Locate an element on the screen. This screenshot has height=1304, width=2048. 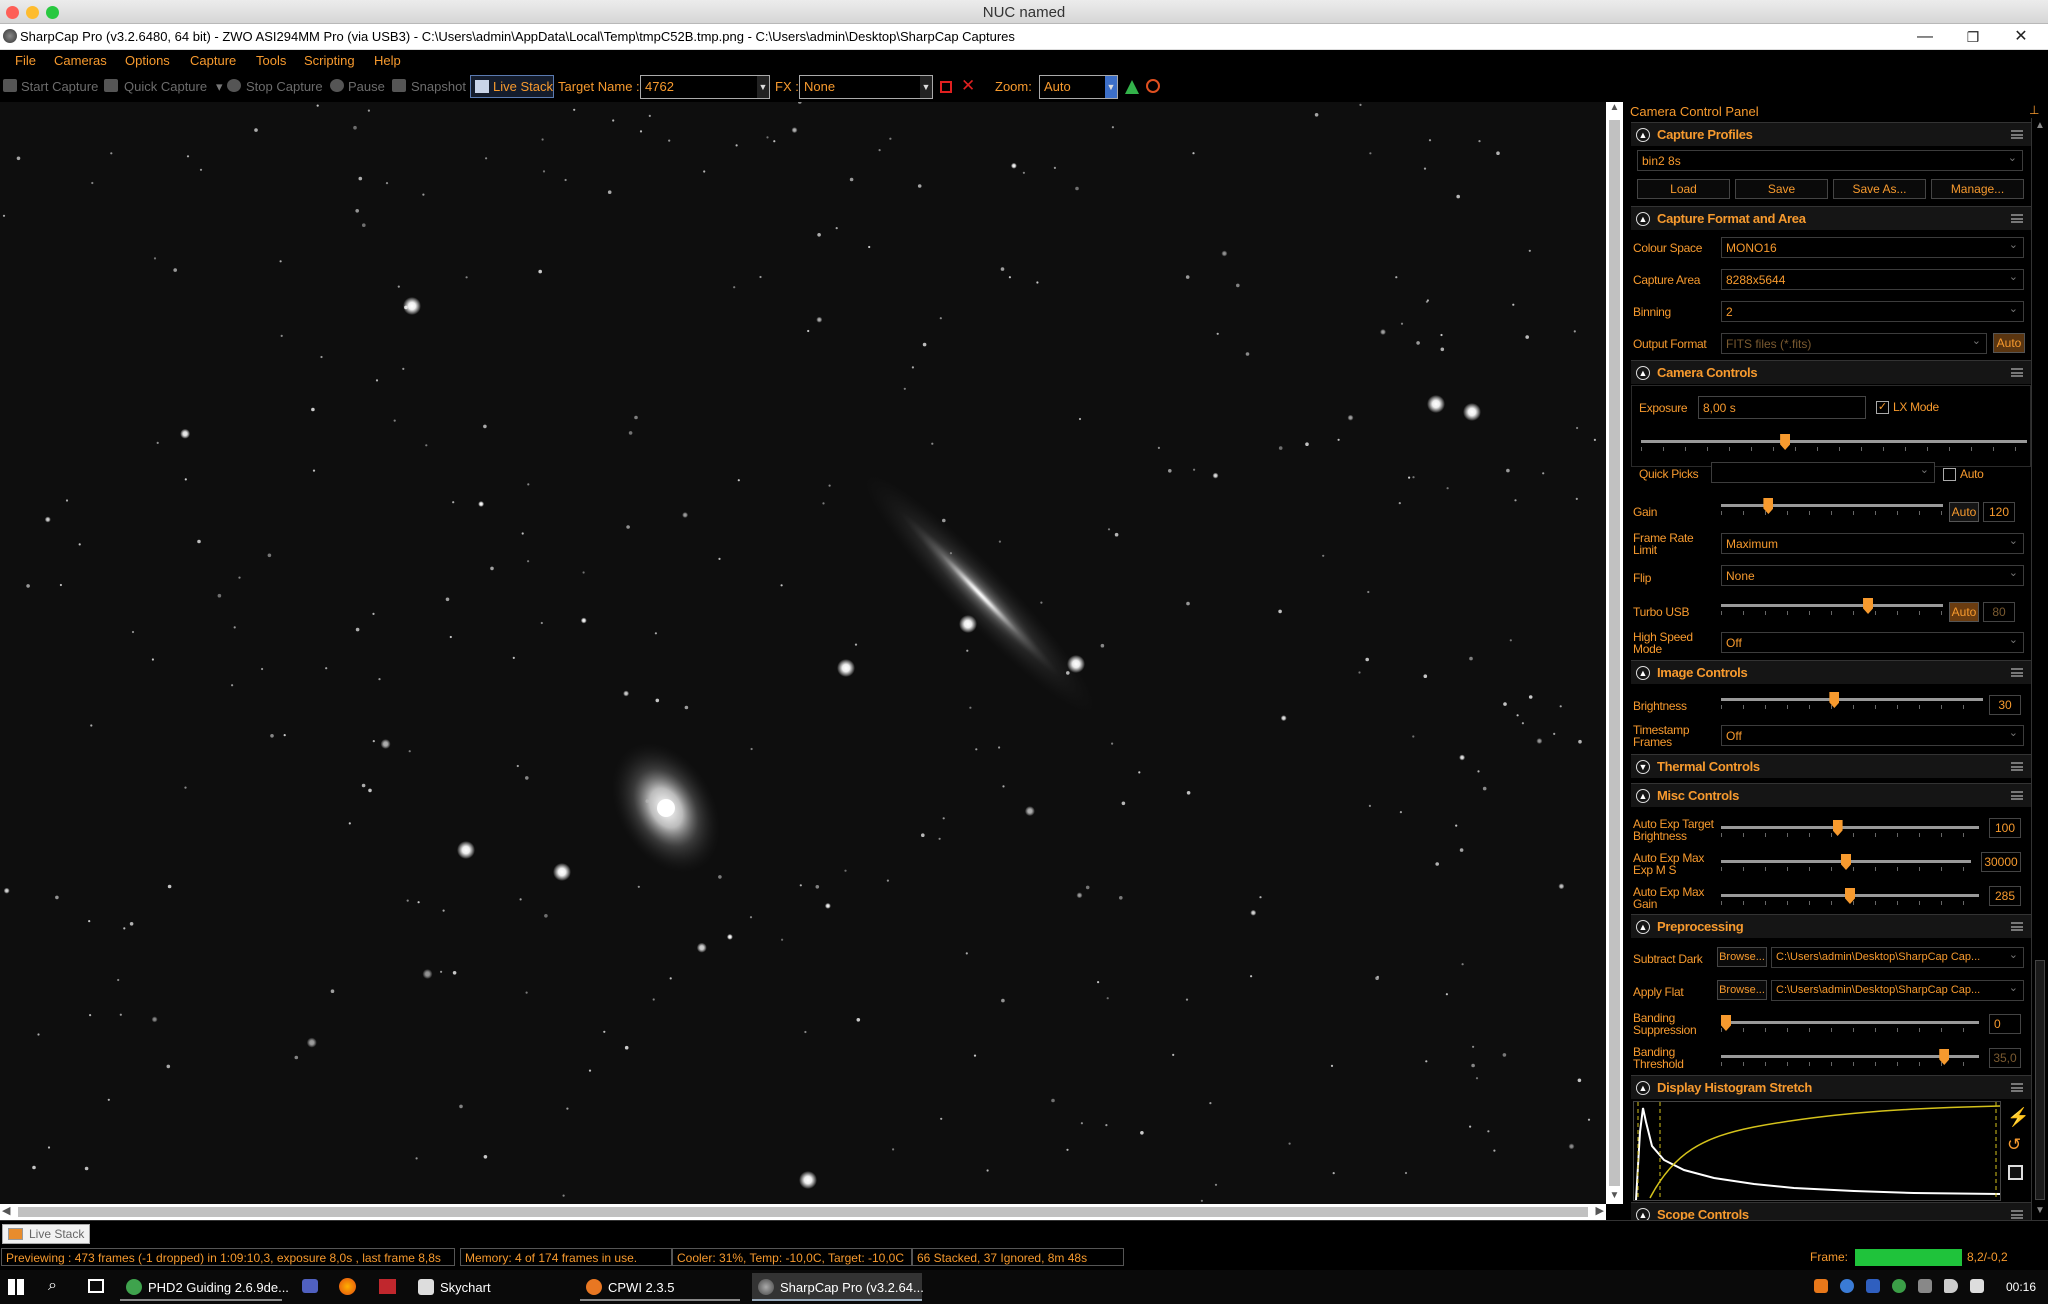
section-scope-controls: ▲ Scope Controls is located at coordinates (1831, 1211).